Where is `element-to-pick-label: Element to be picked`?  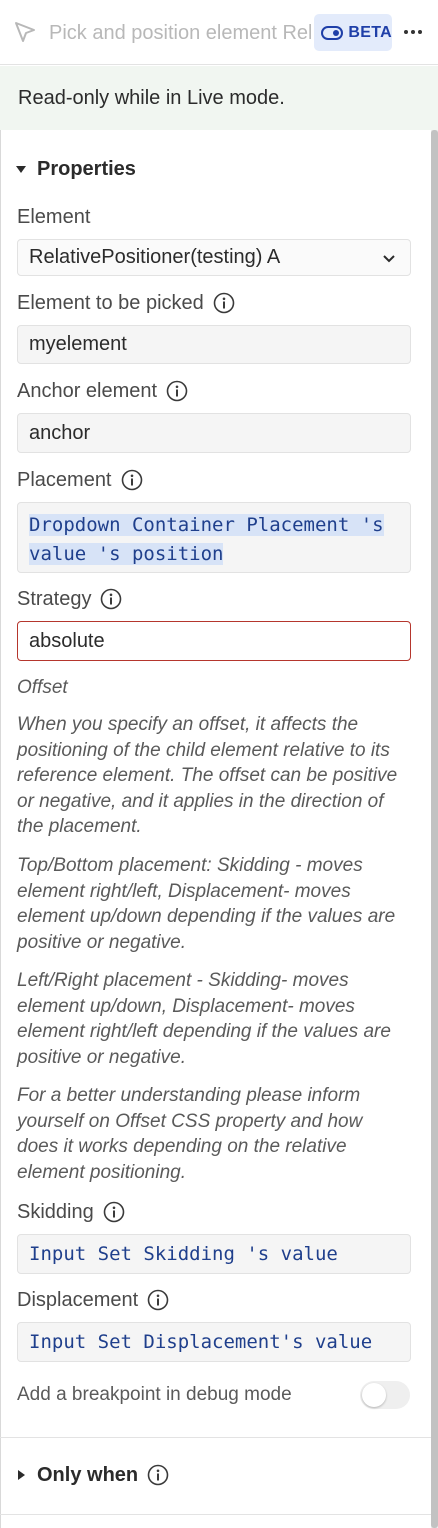 element-to-pick-label: Element to be picked is located at coordinates (126, 303).